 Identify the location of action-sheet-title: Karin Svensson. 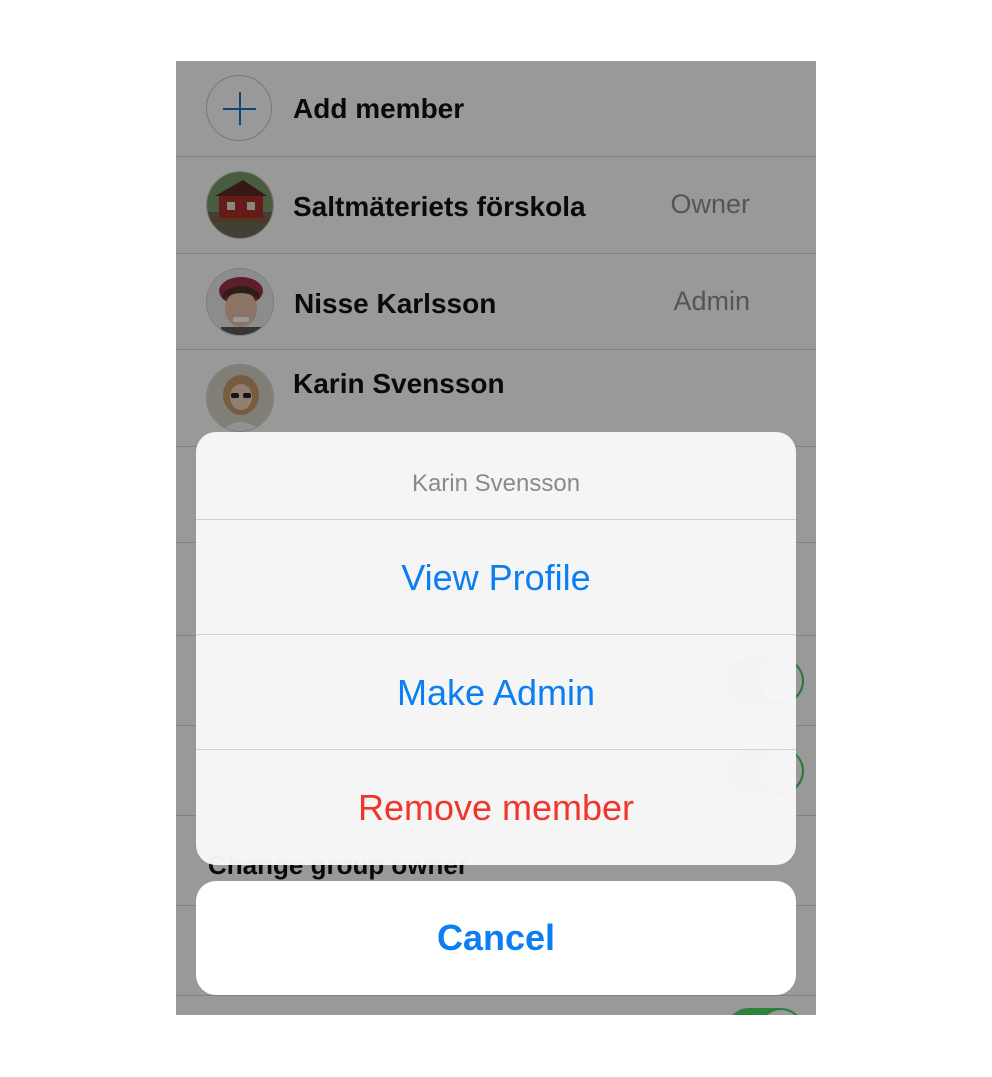
(496, 476).